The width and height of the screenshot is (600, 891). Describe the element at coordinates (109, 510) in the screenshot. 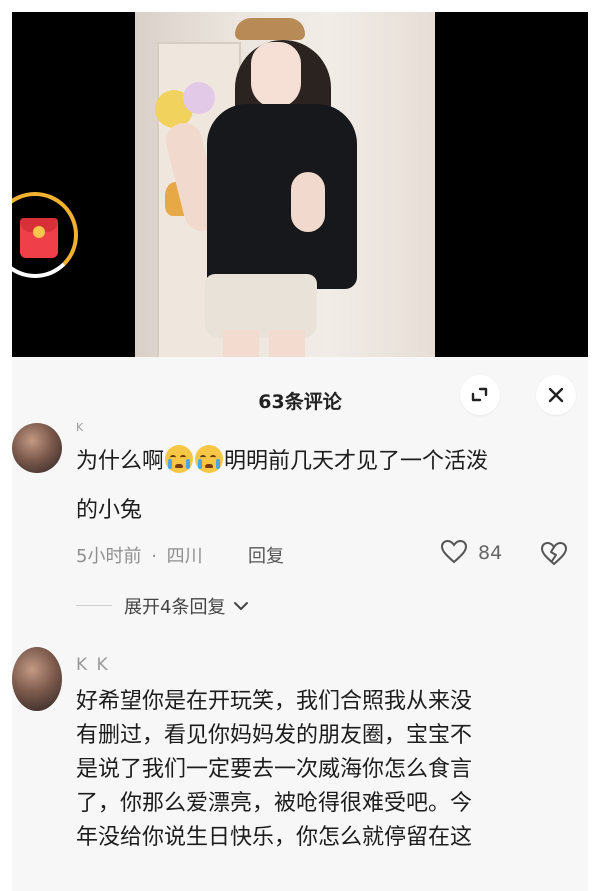

I see `comment-text-line: 的小兔` at that location.